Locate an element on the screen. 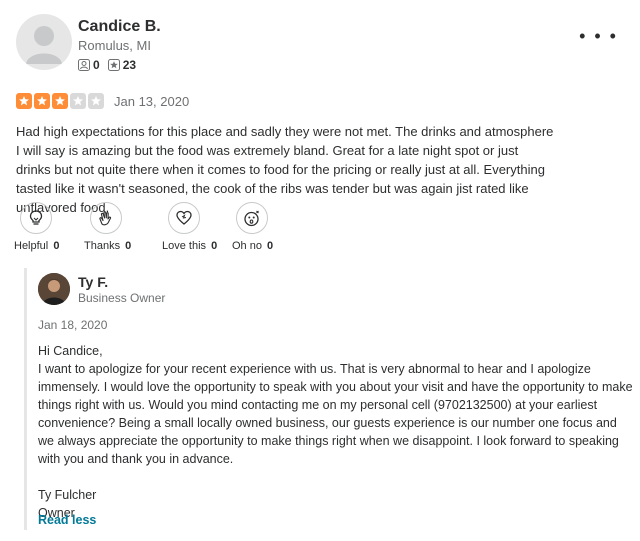 The image size is (640, 541). star-rating: Jan 13, 2020 is located at coordinates (102, 101).